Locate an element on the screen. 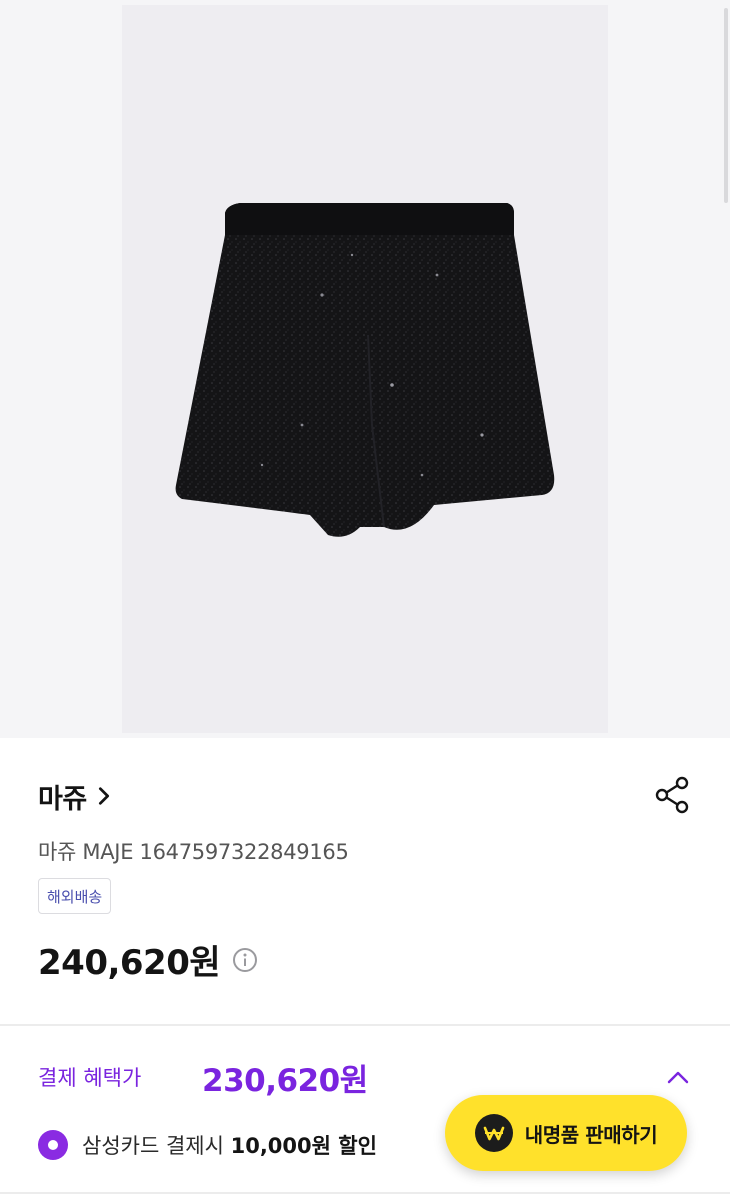  product-name: 마쥬 MAJE 1647597322849165 is located at coordinates (193, 852).